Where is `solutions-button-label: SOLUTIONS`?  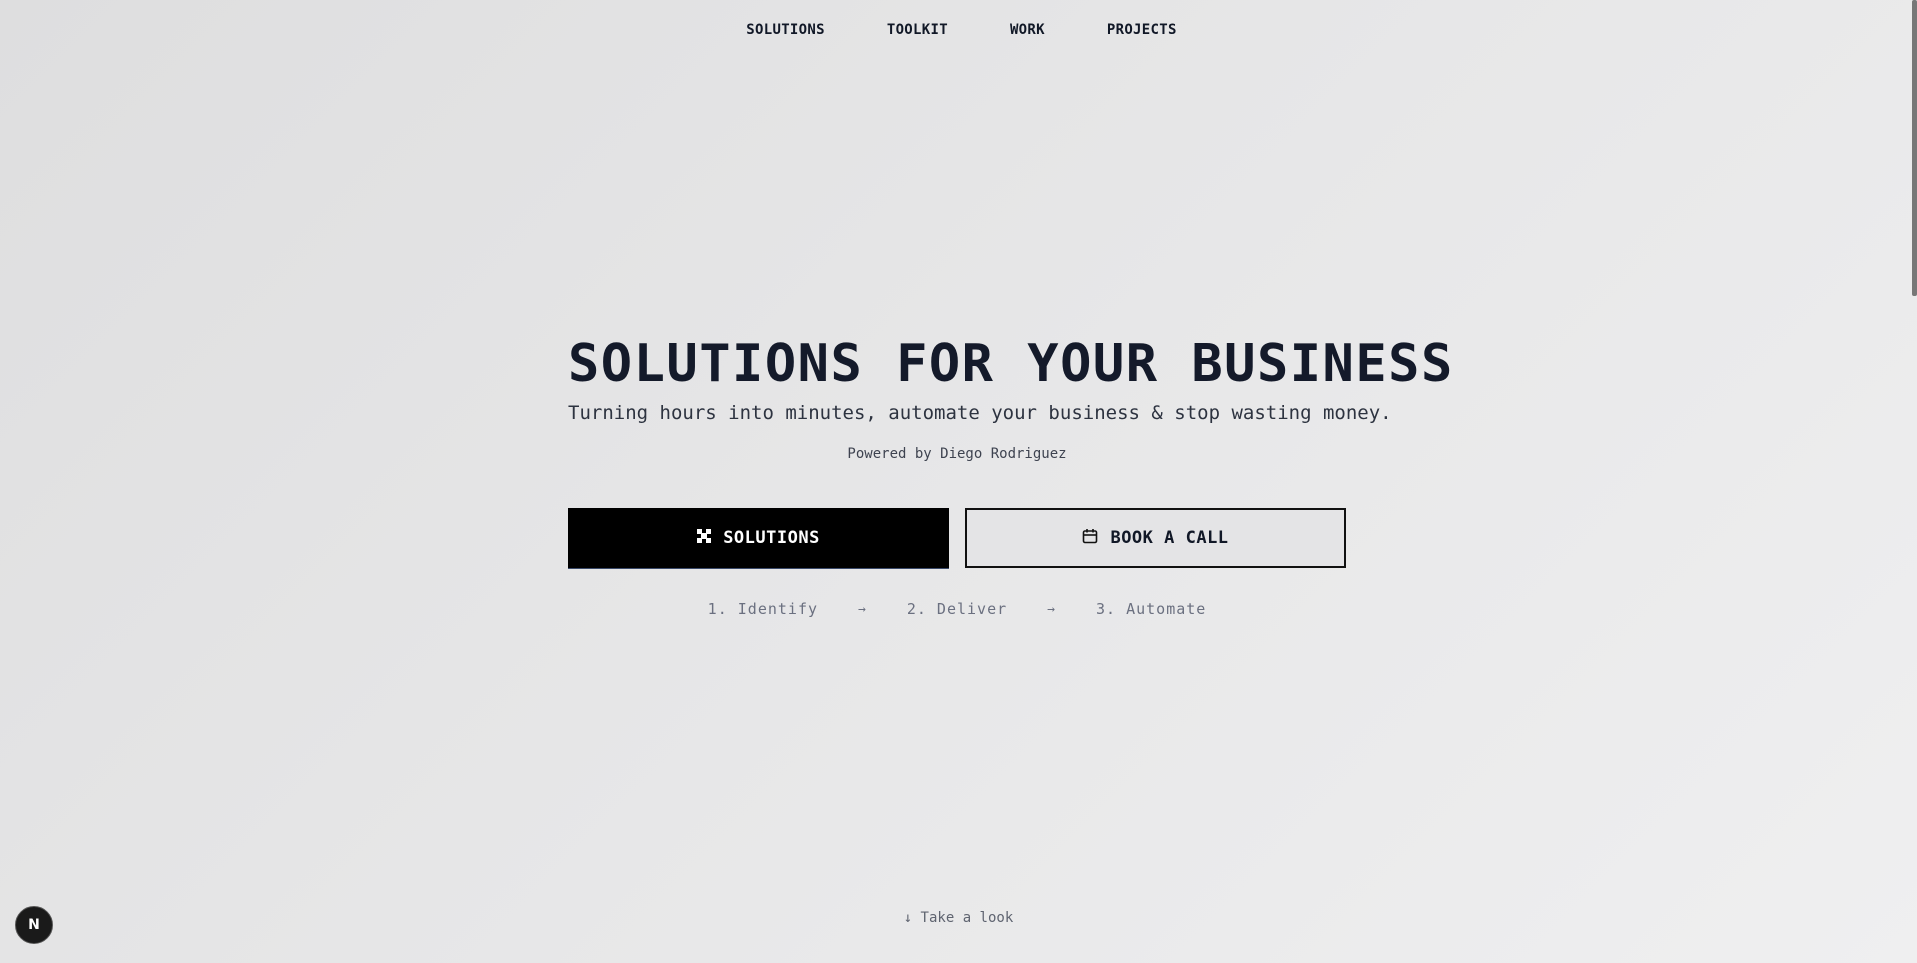
solutions-button-label: SOLUTIONS is located at coordinates (771, 538).